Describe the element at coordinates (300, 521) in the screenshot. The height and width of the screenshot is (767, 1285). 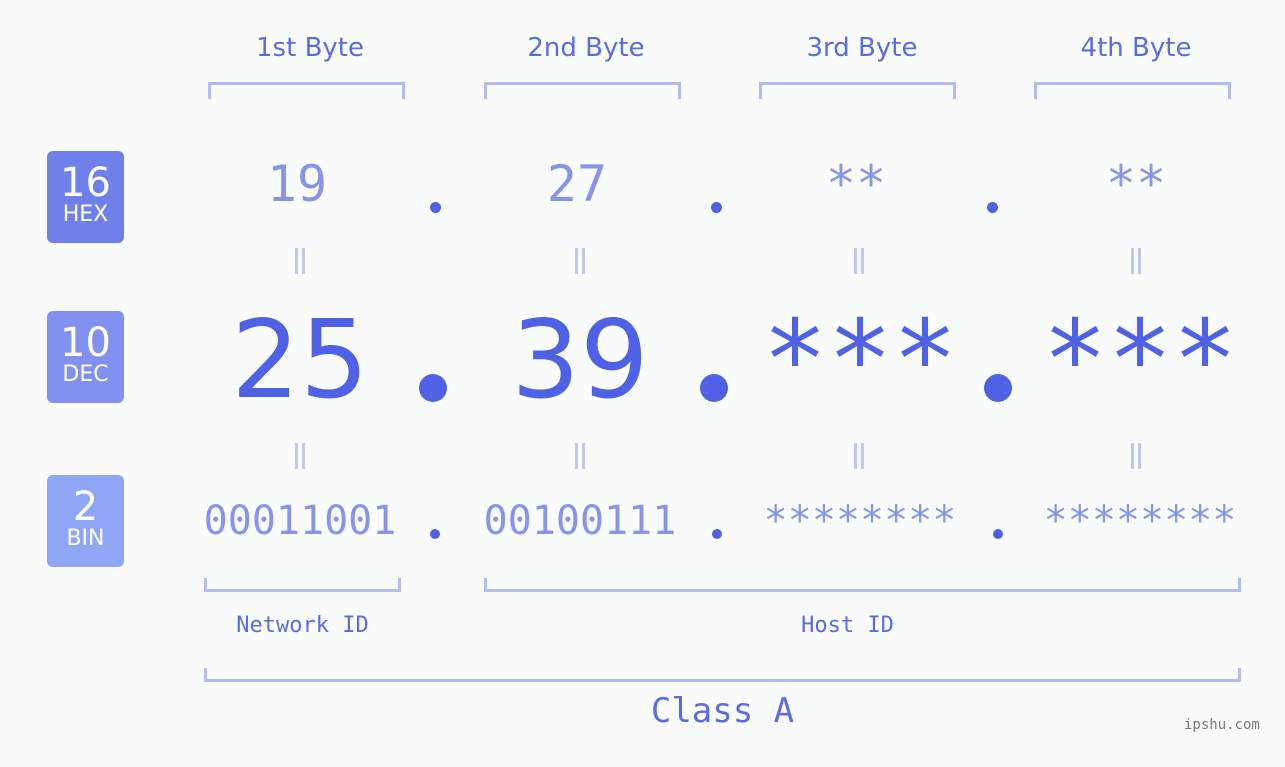
I see `bin-byte-1: 00011001` at that location.